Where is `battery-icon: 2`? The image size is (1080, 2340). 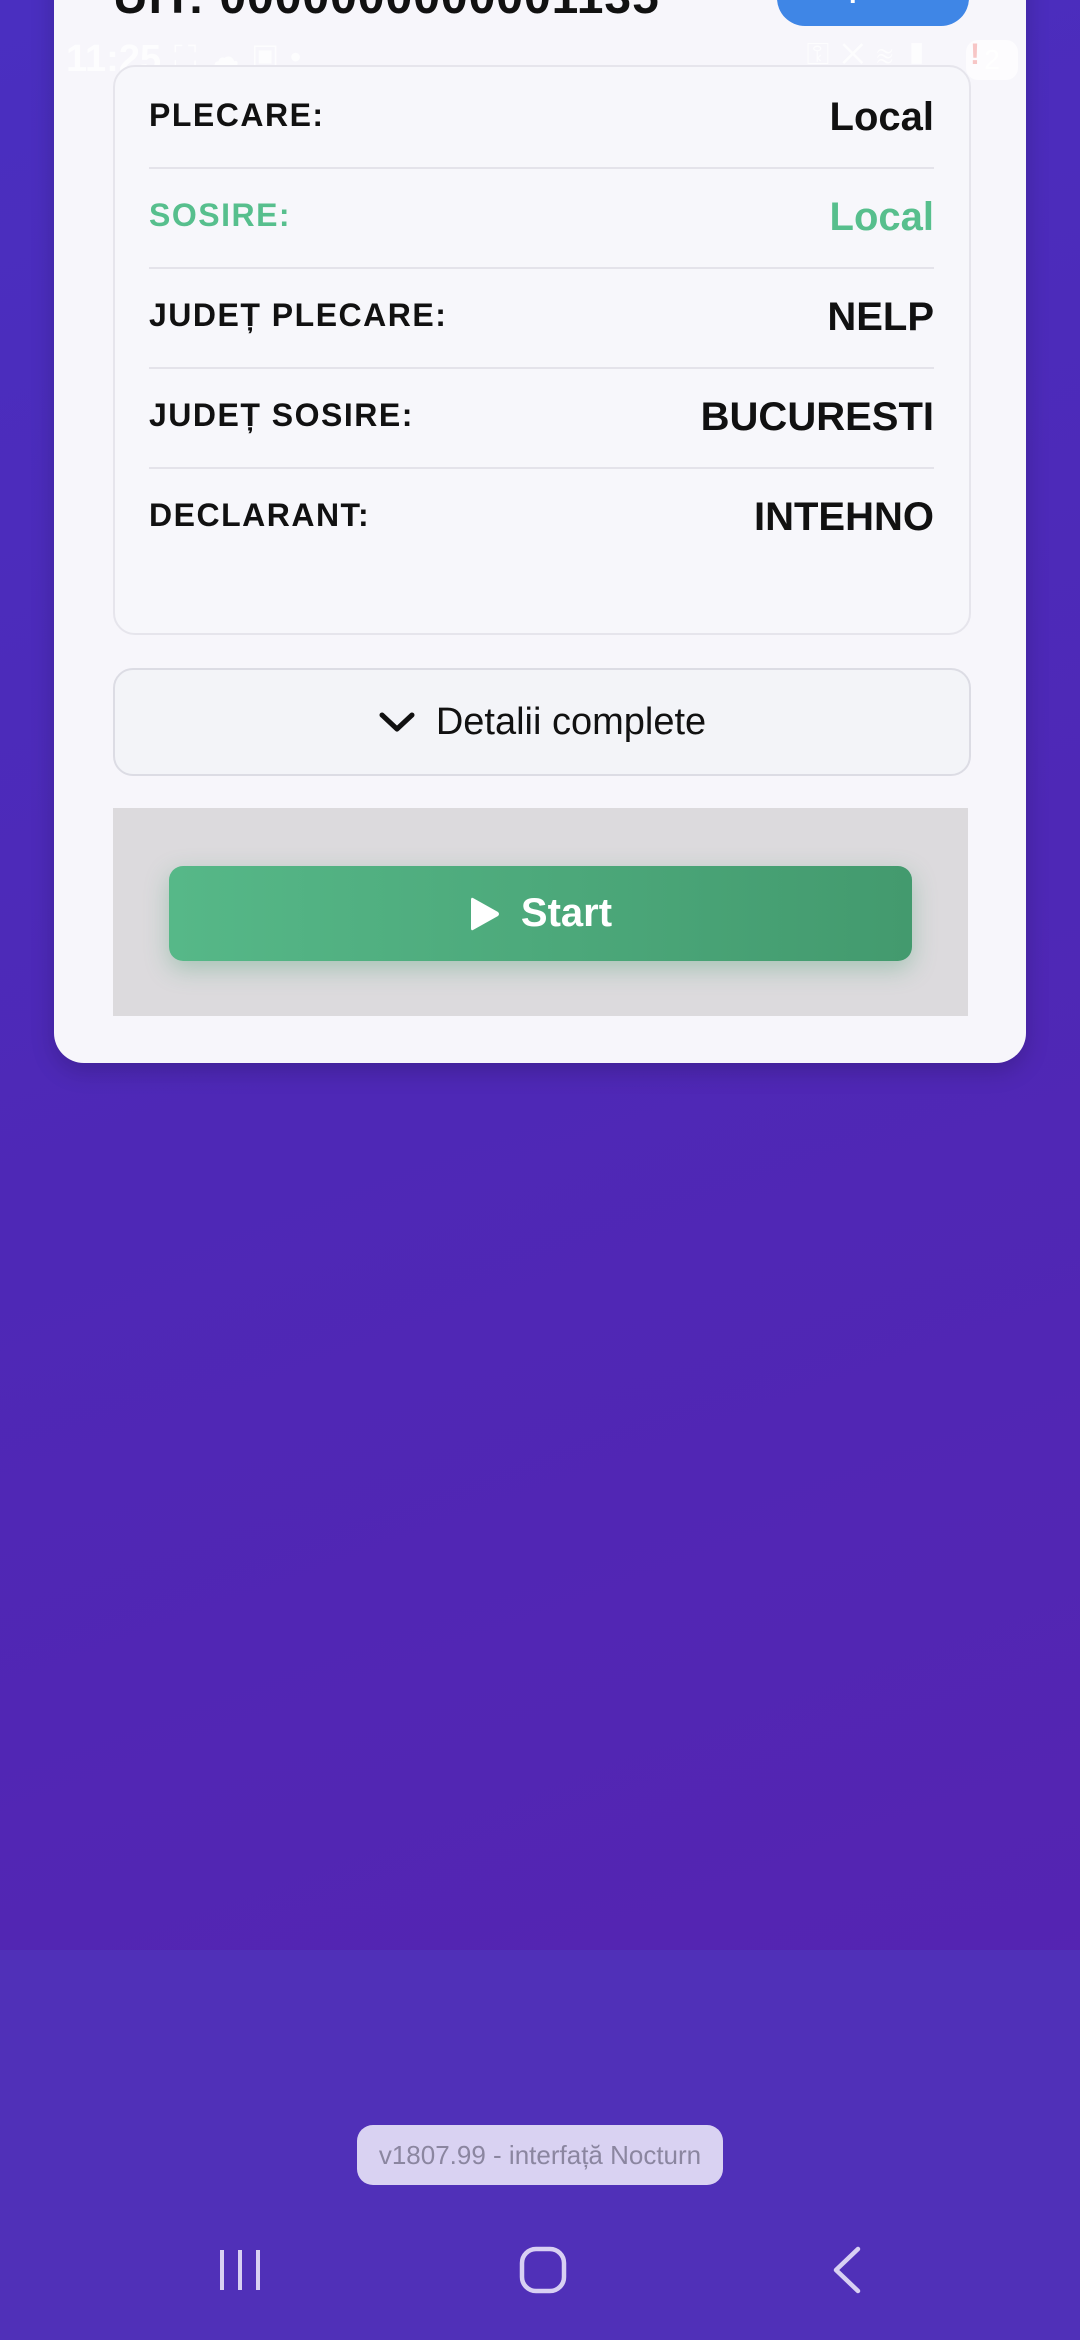 battery-icon: 2 is located at coordinates (992, 60).